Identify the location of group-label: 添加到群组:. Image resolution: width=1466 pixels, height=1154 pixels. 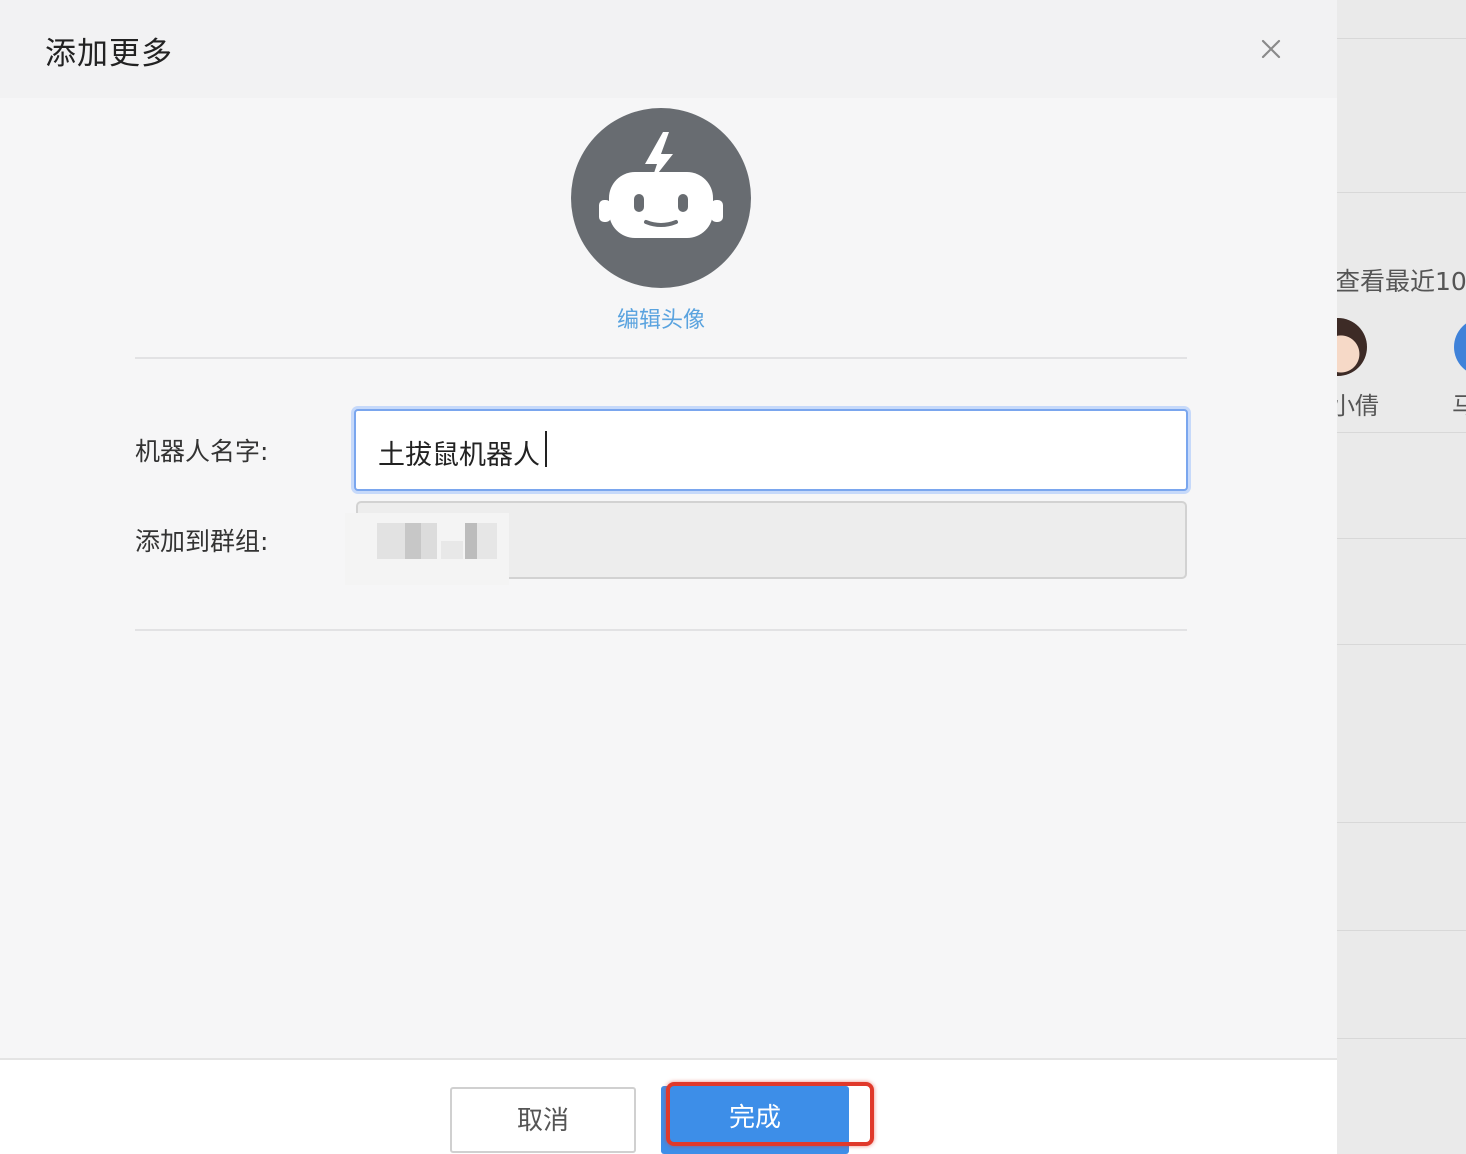
(202, 541).